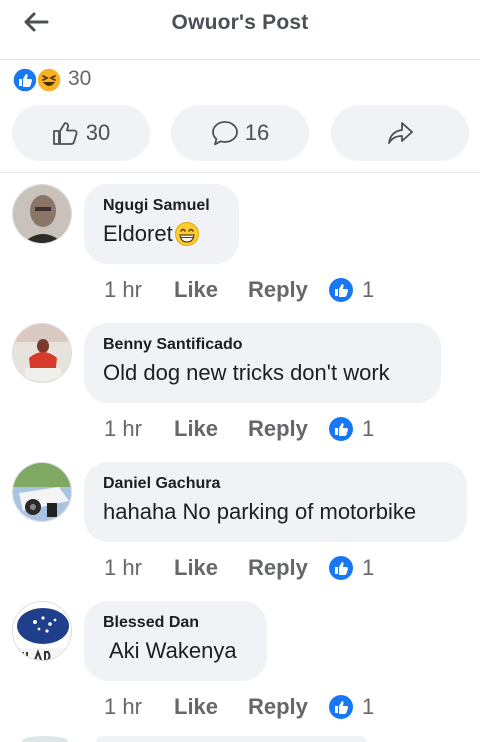 This screenshot has width=480, height=742. Describe the element at coordinates (45, 739) in the screenshot. I see `next-avatar-peek` at that location.